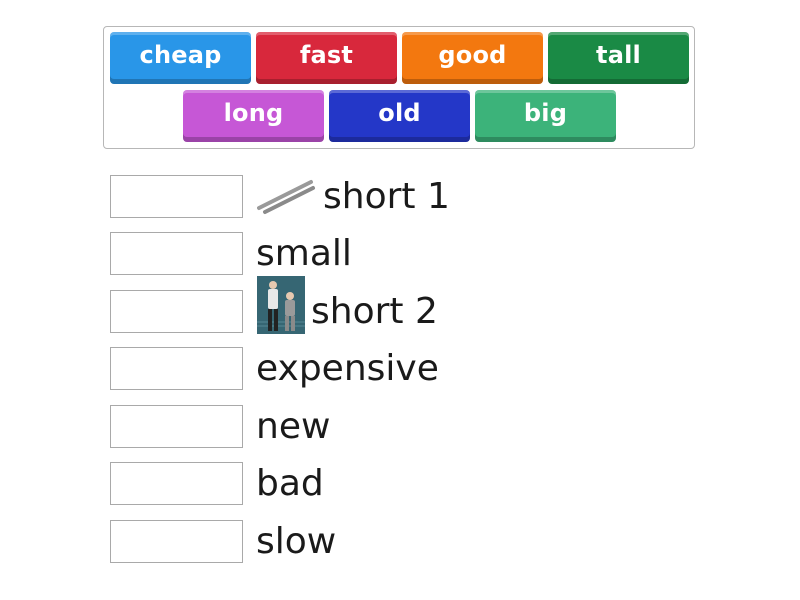  I want to click on word-label: short 2, so click(374, 311).